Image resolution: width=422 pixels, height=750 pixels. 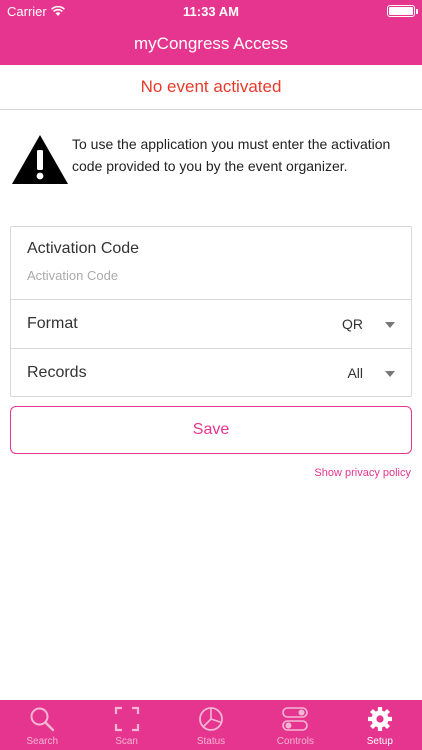 I want to click on tab-label: Search, so click(x=42, y=741).